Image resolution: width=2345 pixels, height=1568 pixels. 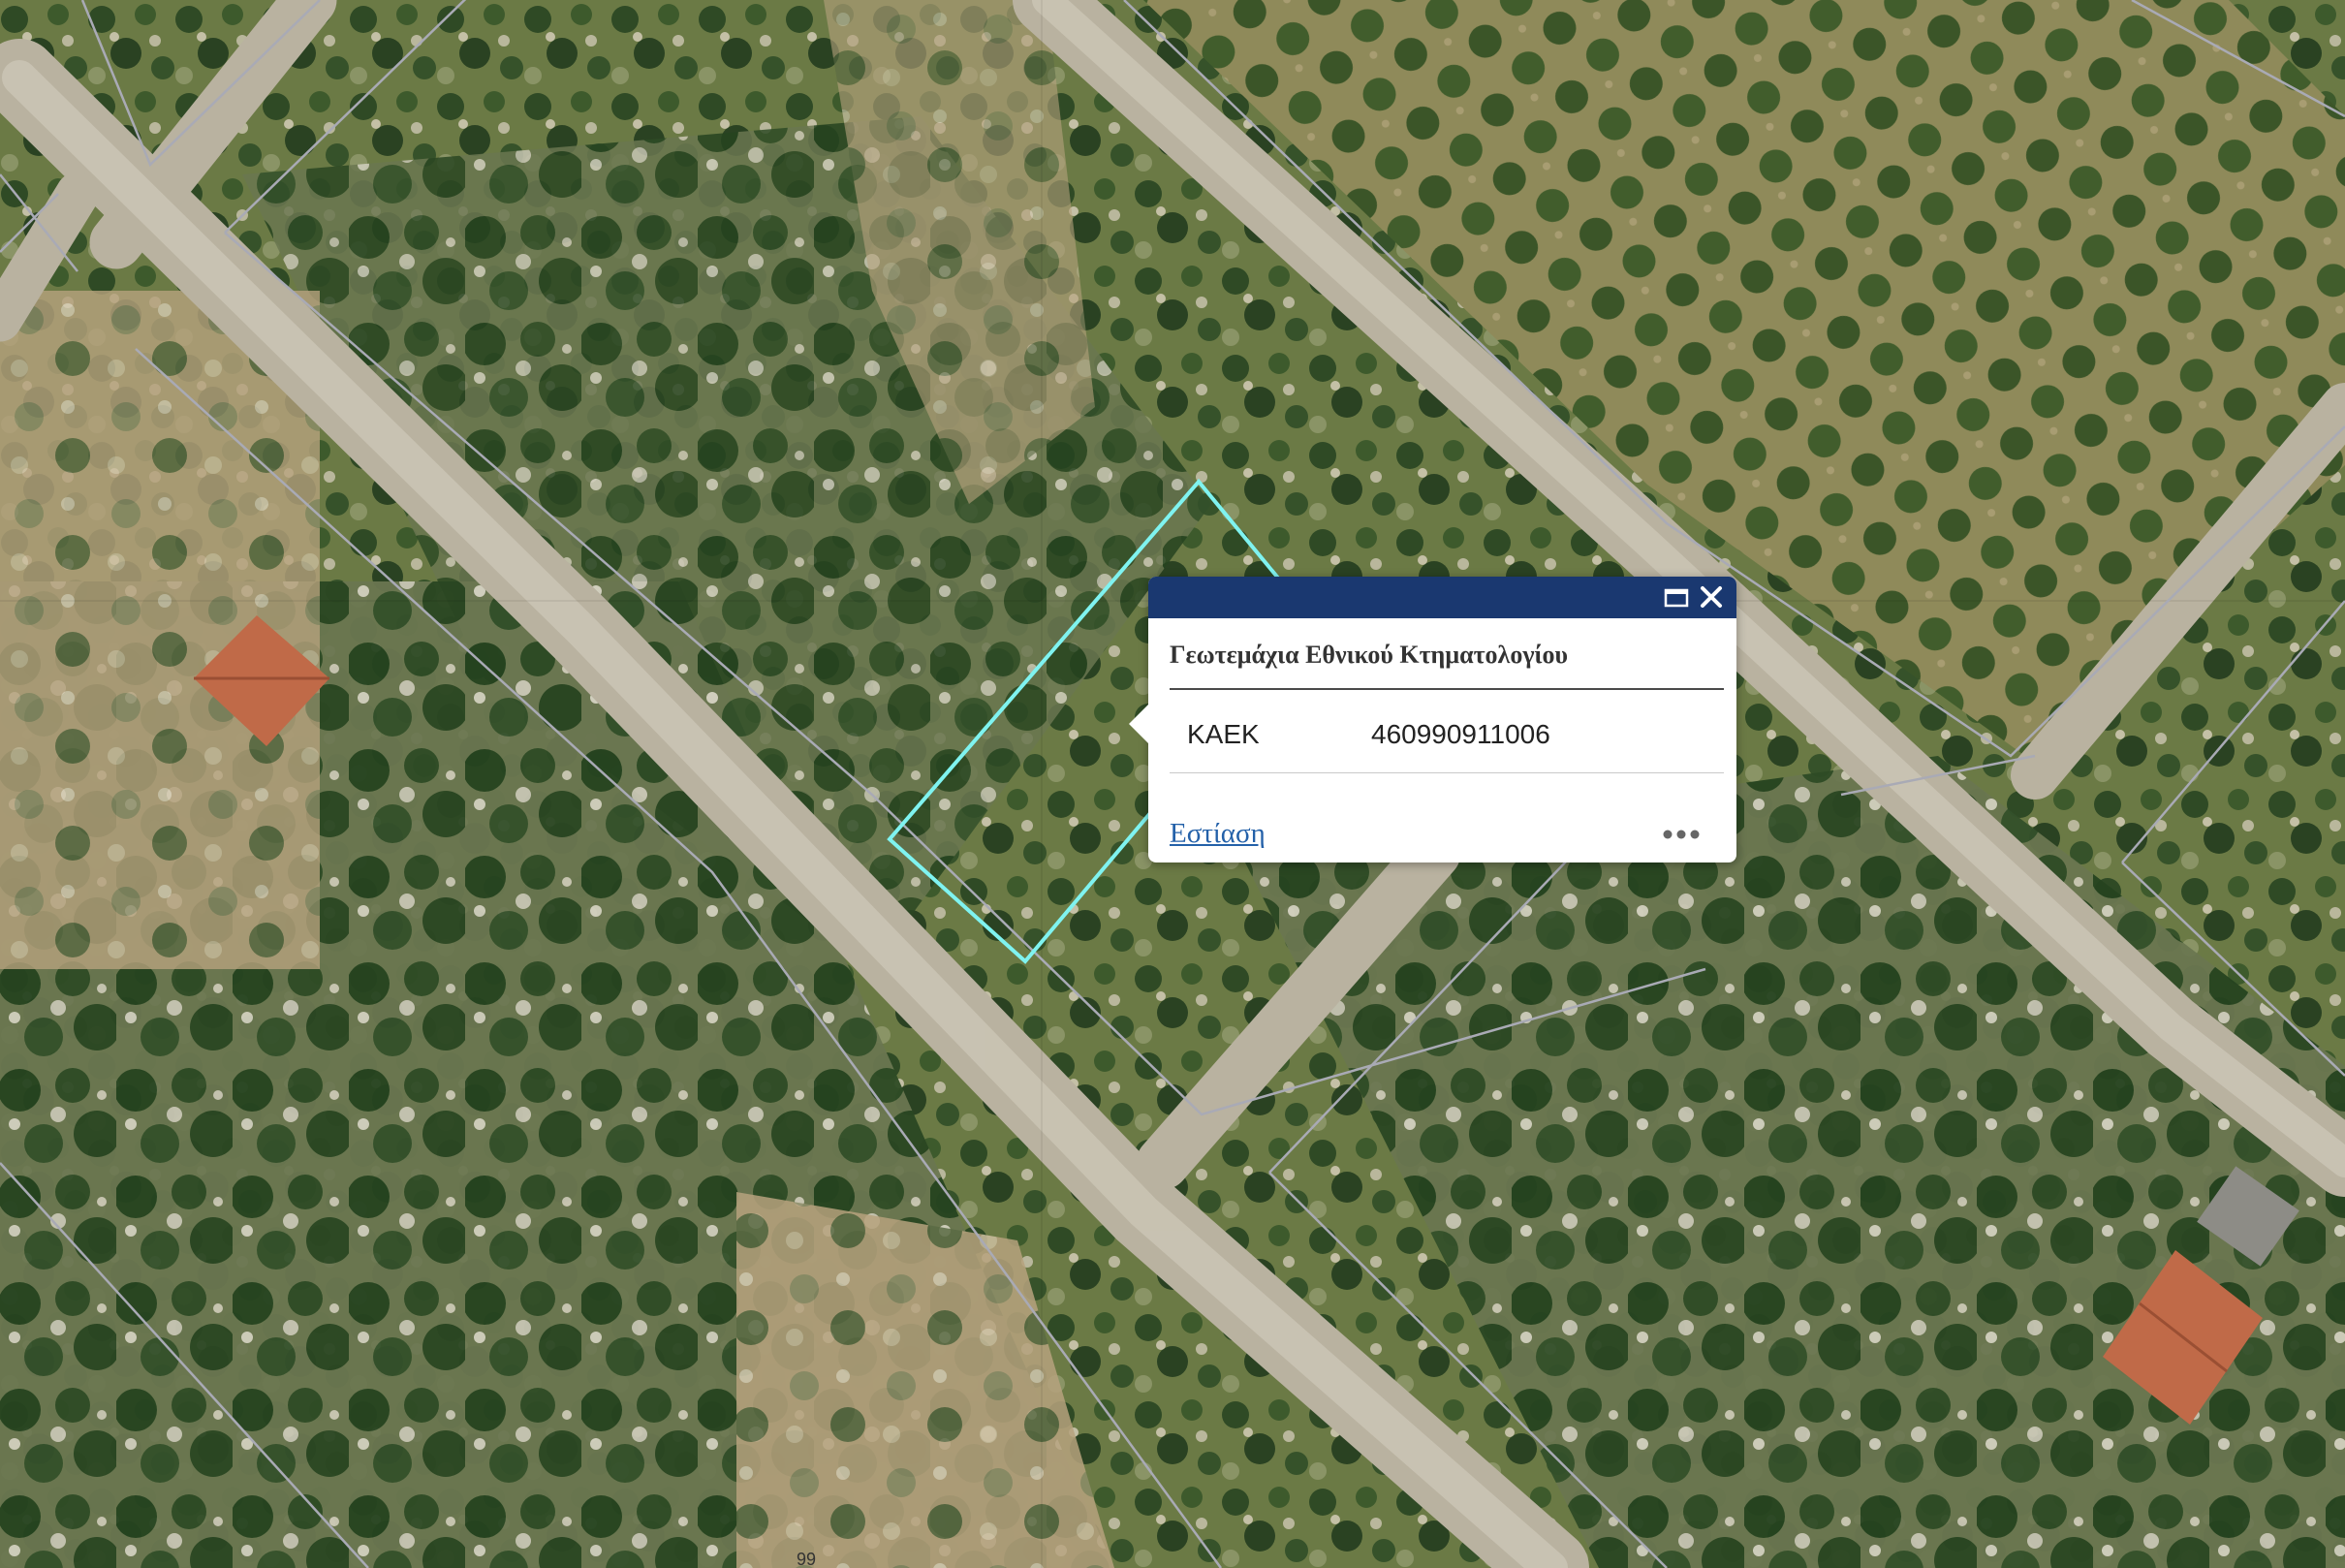 What do you see at coordinates (1712, 597) in the screenshot?
I see `close-icon` at bounding box center [1712, 597].